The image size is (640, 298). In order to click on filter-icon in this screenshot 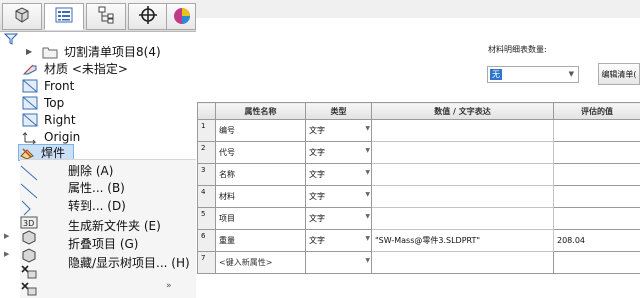, I will do `click(11, 39)`.